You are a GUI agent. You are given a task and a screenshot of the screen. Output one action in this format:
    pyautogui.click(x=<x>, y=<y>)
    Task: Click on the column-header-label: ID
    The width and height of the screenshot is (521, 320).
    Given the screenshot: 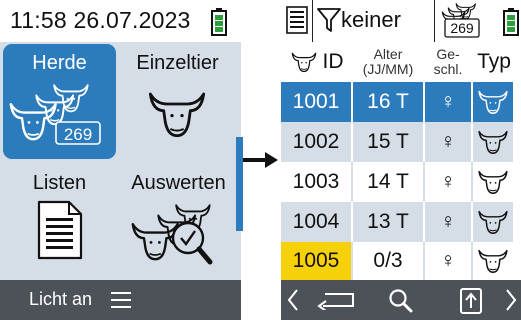 What is the action you would take?
    pyautogui.click(x=333, y=61)
    